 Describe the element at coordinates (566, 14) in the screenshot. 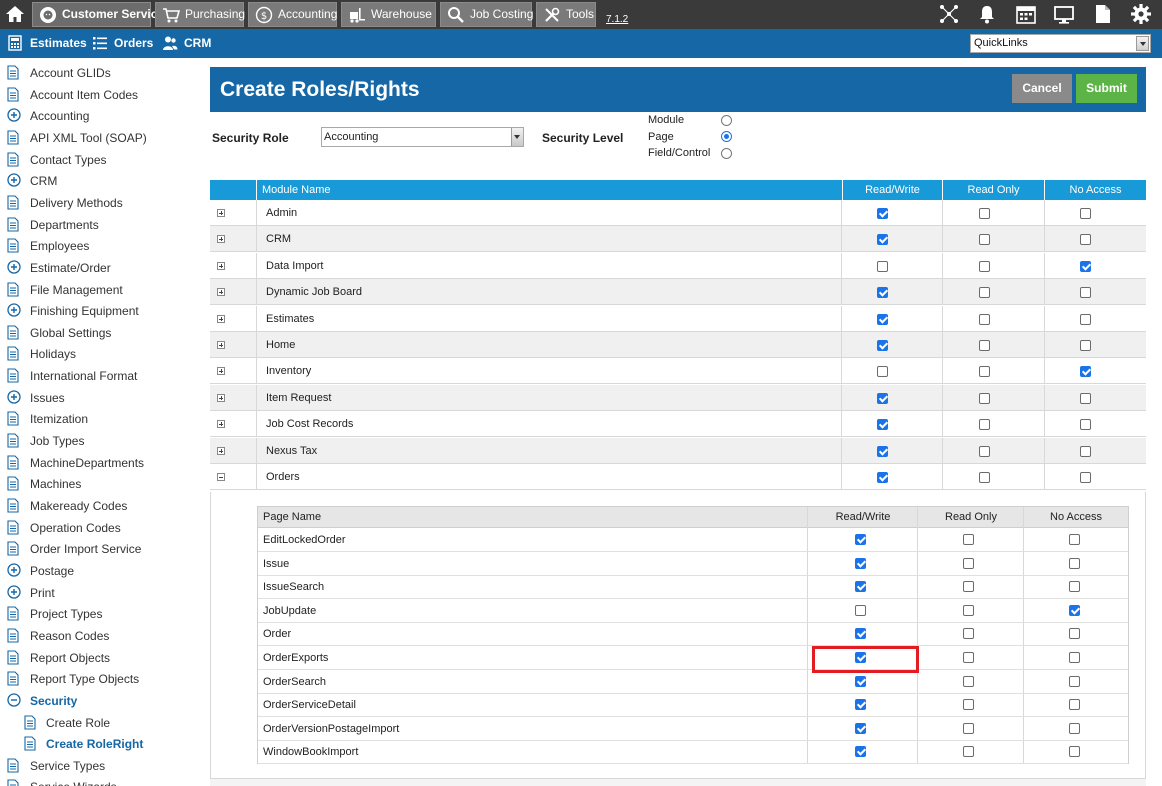

I see `tab-tools: Tools` at that location.